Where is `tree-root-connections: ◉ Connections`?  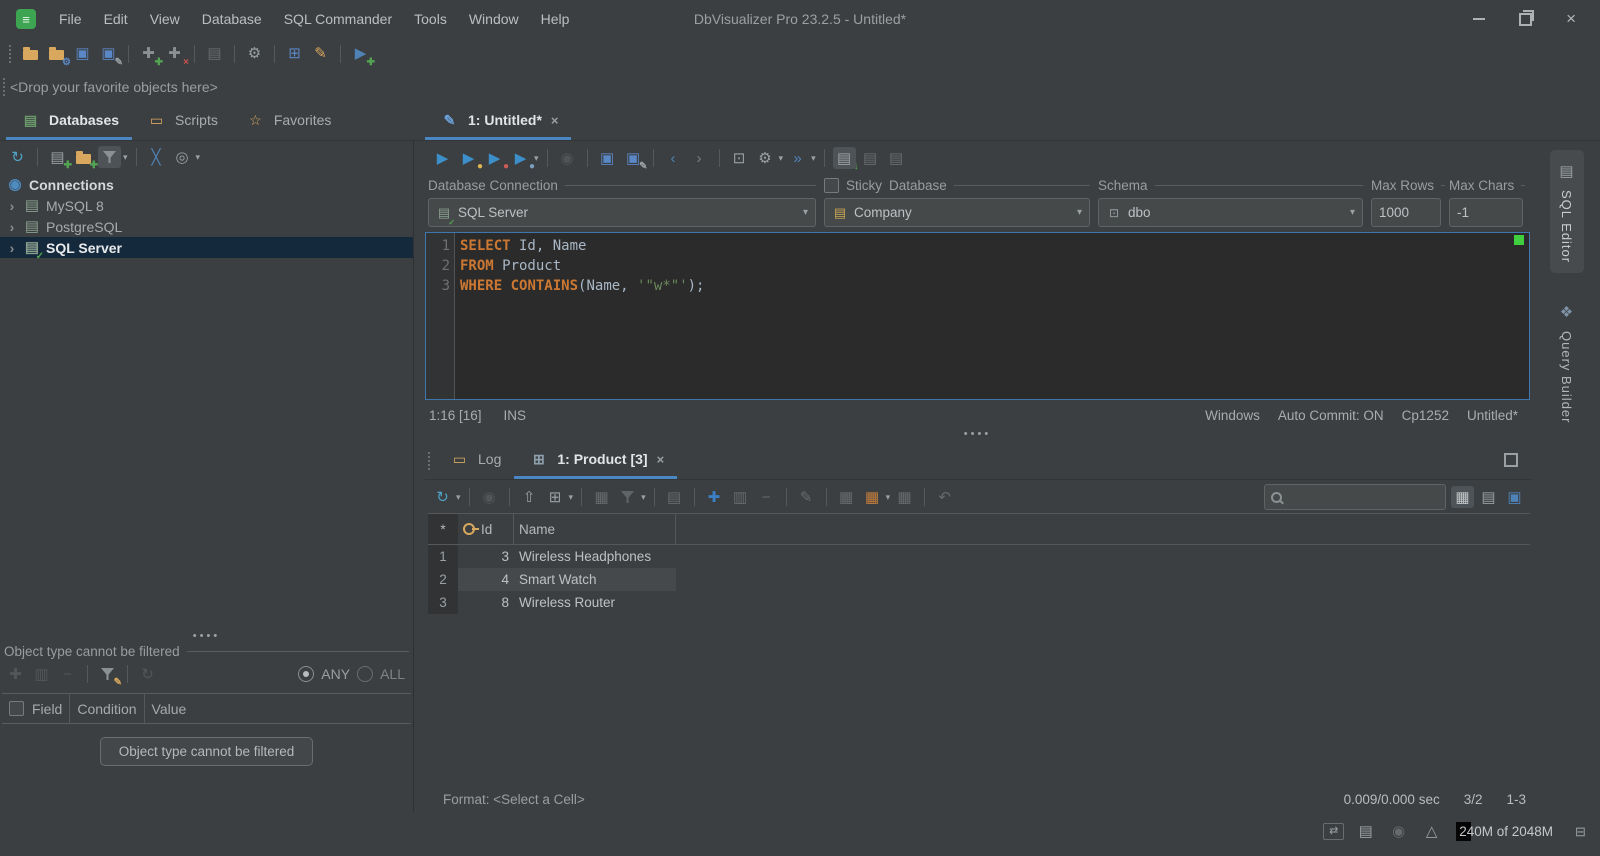 tree-root-connections: ◉ Connections is located at coordinates (206, 184).